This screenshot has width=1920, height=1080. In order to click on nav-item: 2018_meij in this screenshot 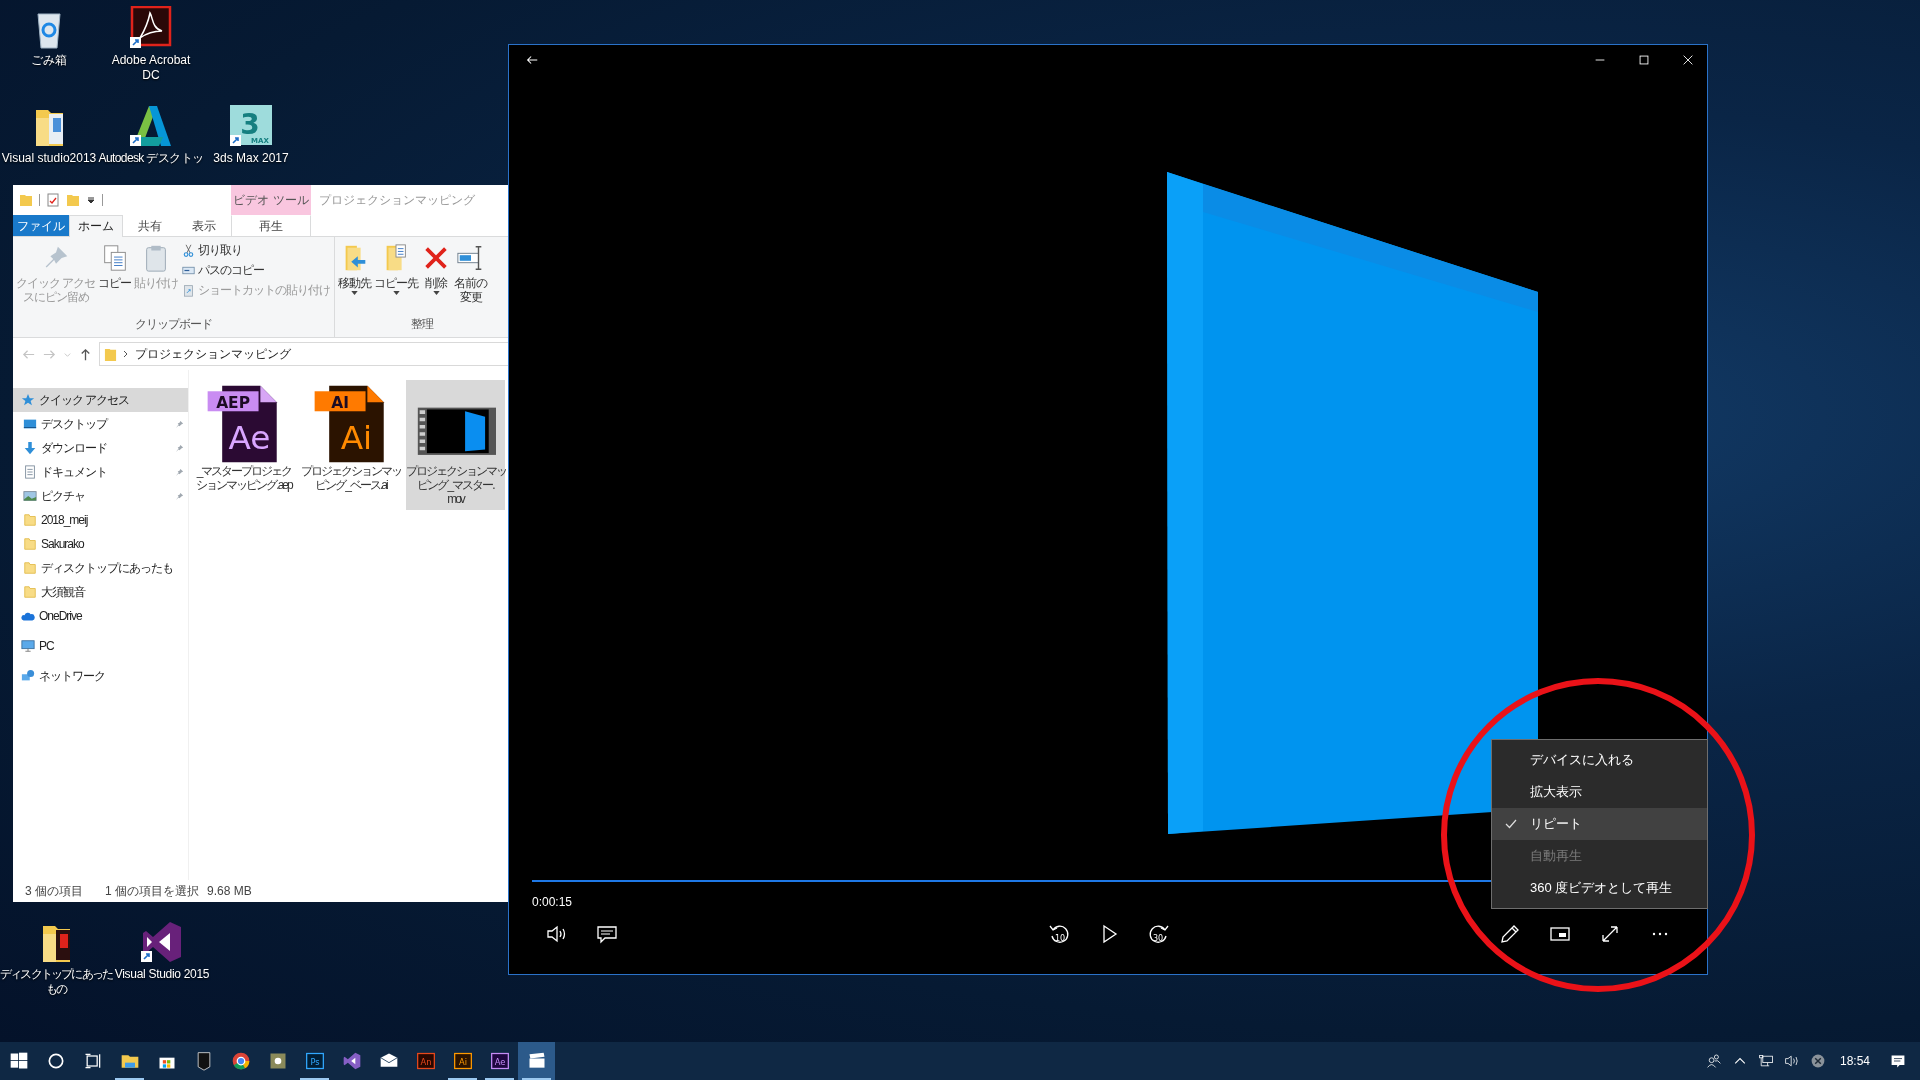, I will do `click(100, 520)`.